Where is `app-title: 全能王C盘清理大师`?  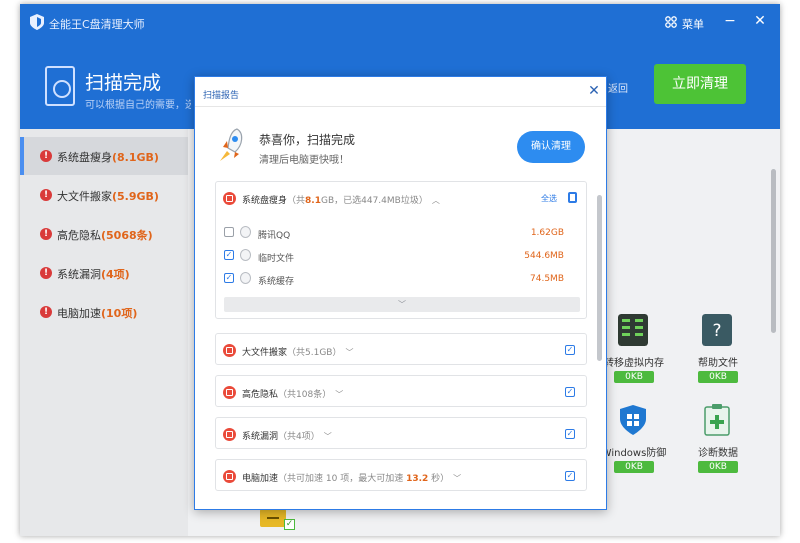 app-title: 全能王C盘清理大师 is located at coordinates (97, 24).